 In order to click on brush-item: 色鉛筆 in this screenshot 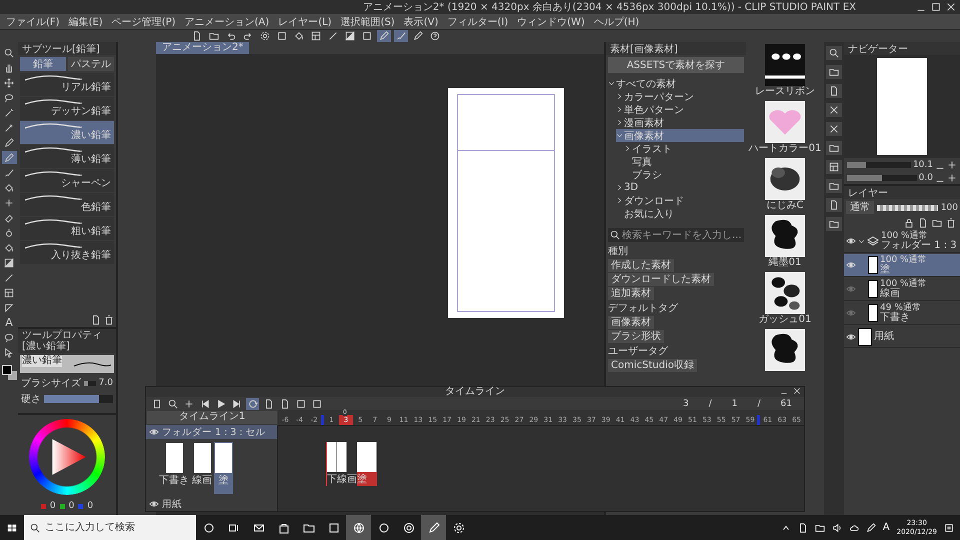, I will do `click(67, 204)`.